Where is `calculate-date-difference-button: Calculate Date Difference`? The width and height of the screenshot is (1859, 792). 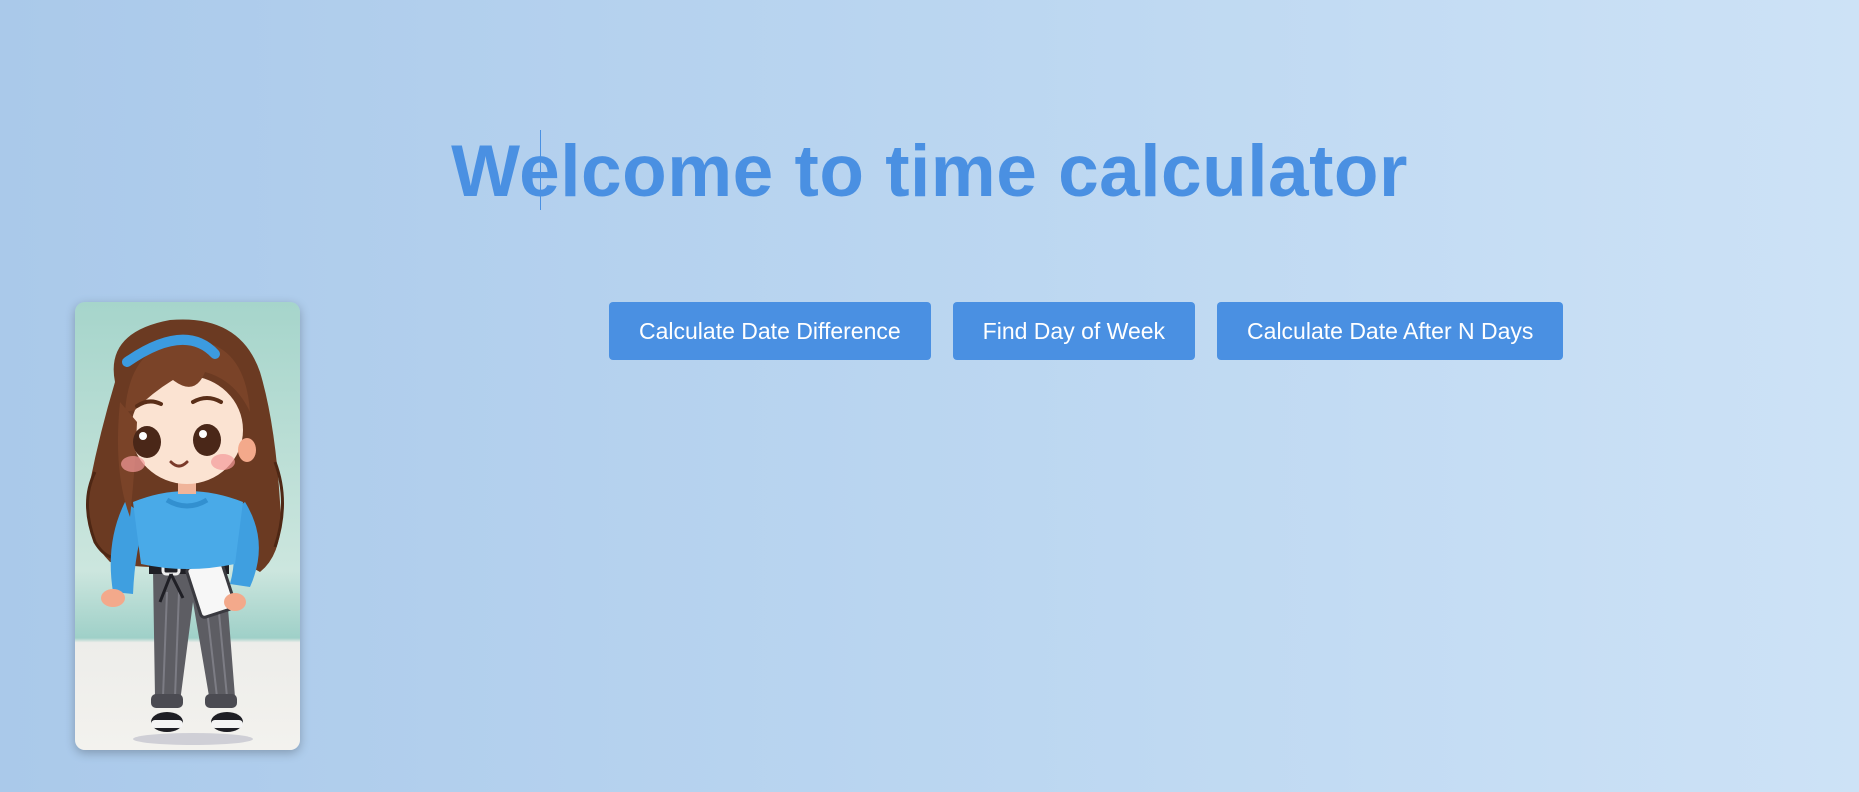 calculate-date-difference-button: Calculate Date Difference is located at coordinates (770, 331).